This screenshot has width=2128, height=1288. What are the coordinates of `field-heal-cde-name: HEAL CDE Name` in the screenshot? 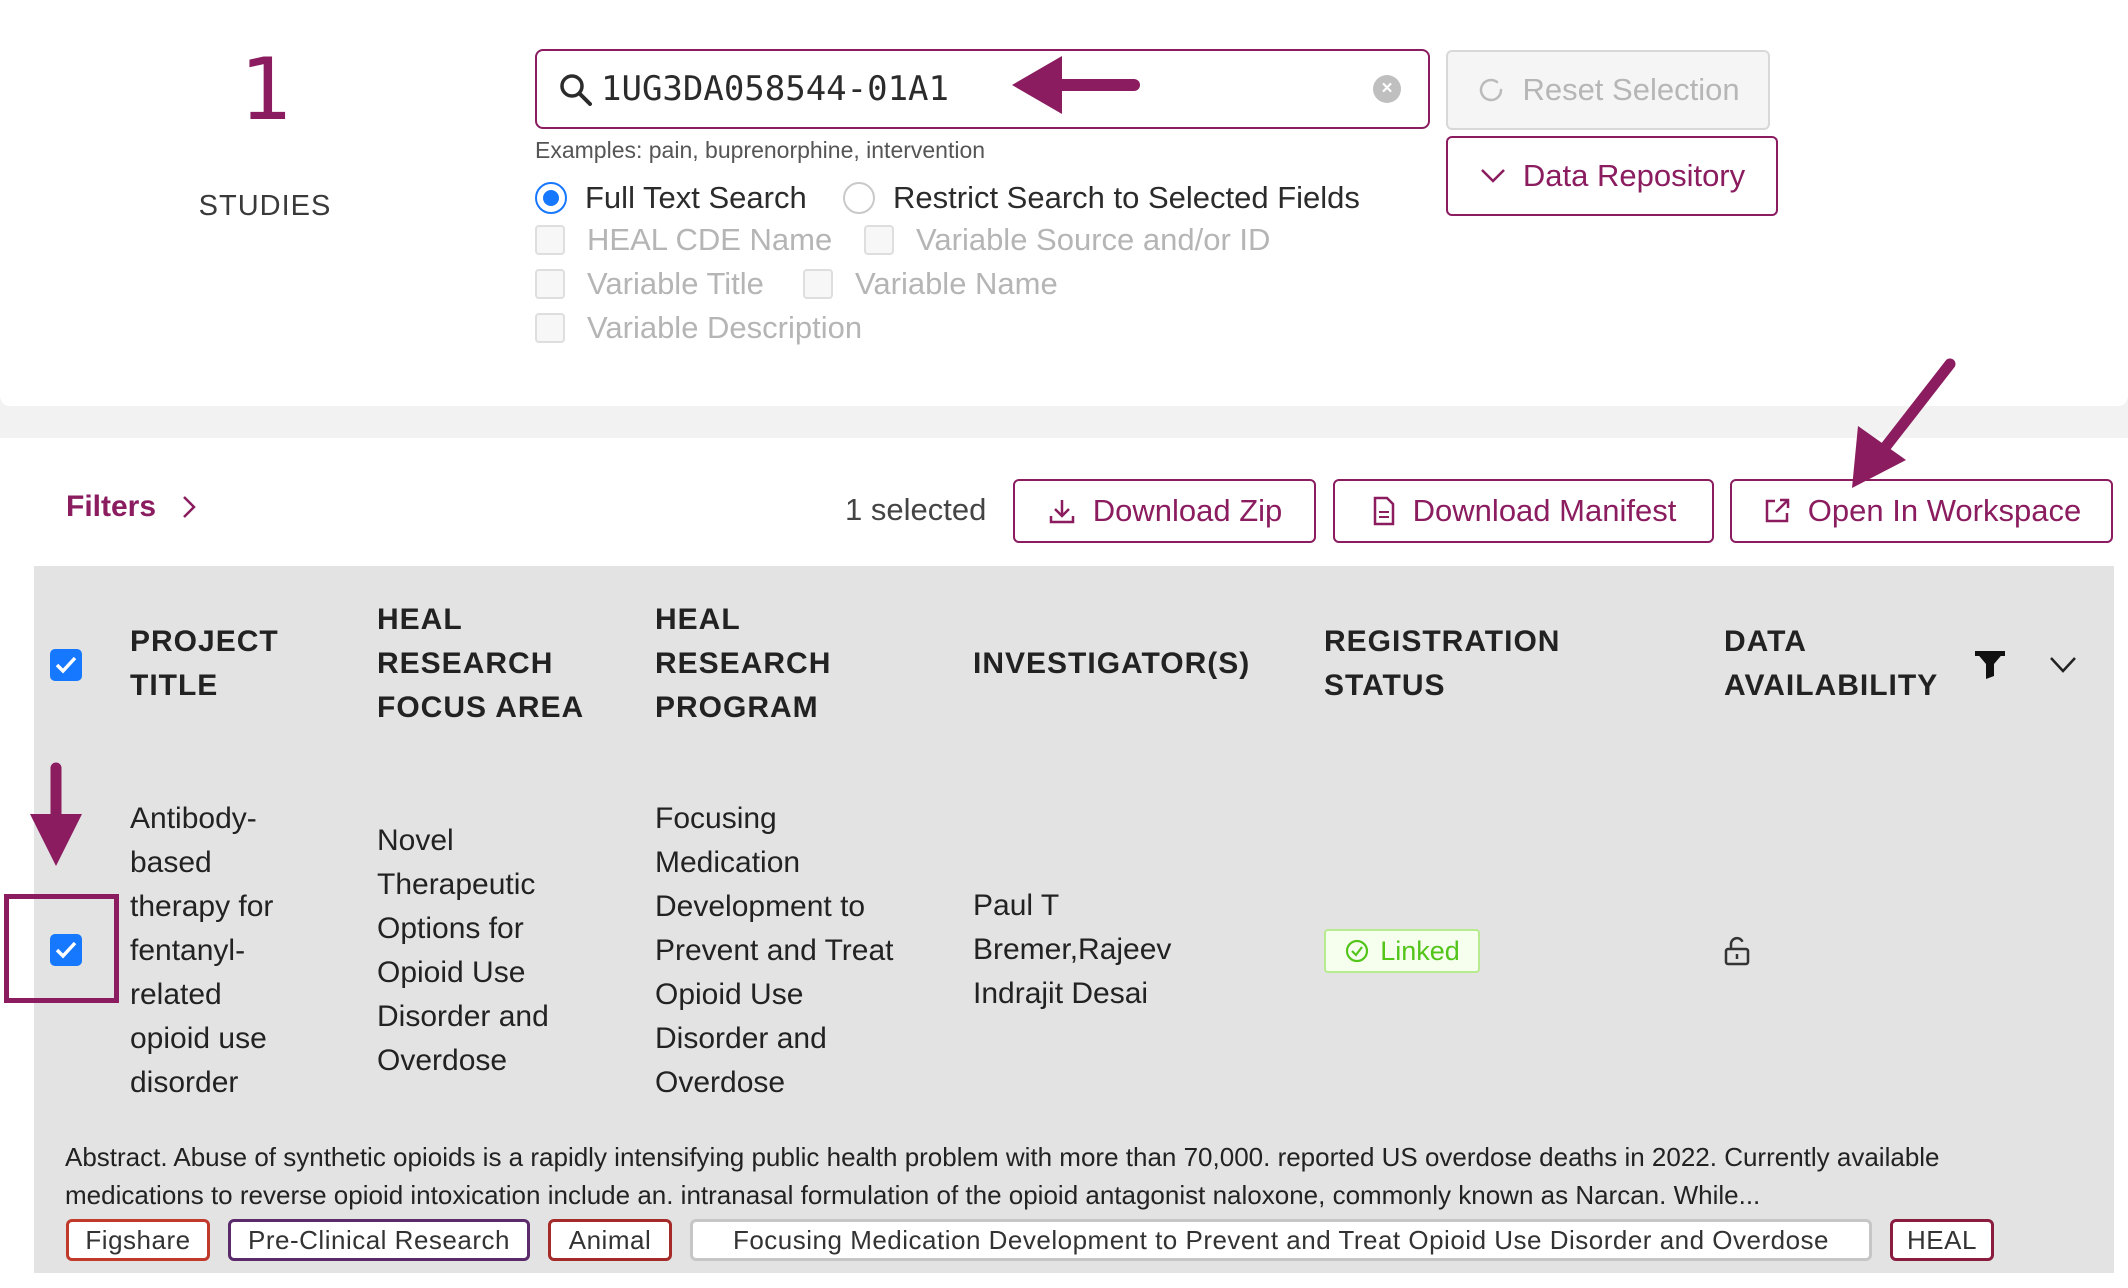 It's located at (683, 240).